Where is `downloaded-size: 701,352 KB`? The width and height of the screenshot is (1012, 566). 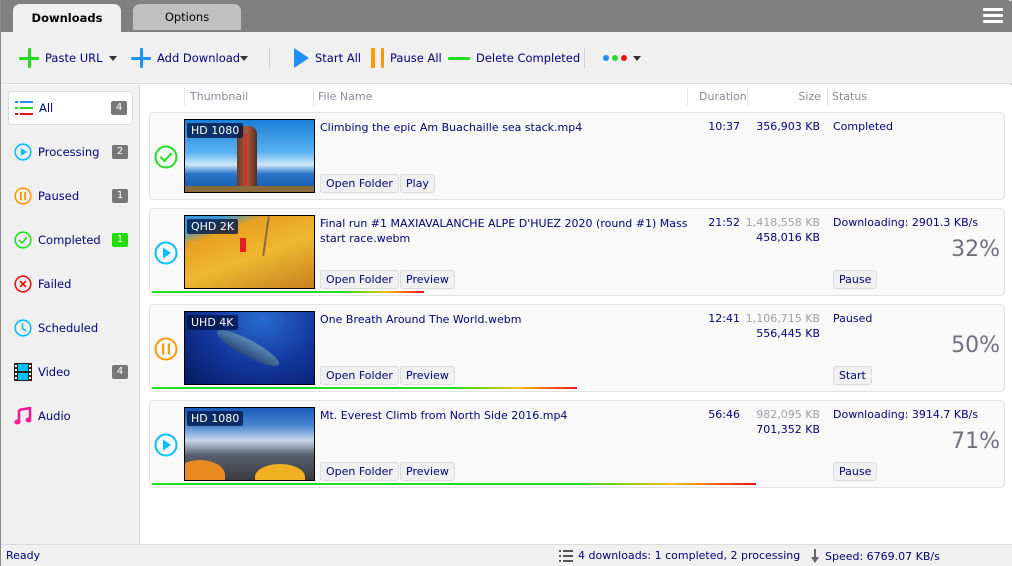 downloaded-size: 701,352 KB is located at coordinates (788, 429).